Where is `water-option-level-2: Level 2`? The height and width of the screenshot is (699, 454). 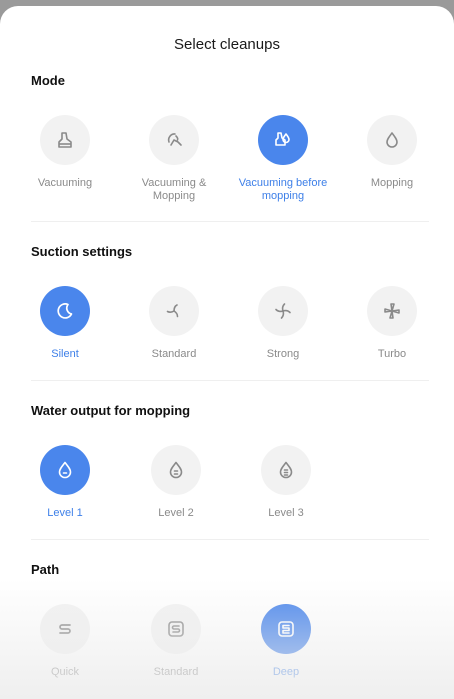 water-option-level-2: Level 2 is located at coordinates (176, 482).